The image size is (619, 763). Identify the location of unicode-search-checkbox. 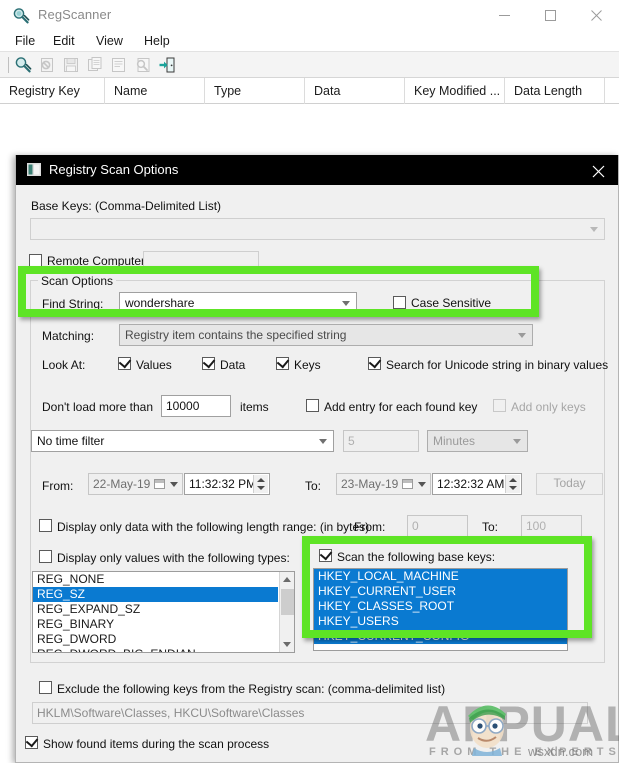
(375, 362).